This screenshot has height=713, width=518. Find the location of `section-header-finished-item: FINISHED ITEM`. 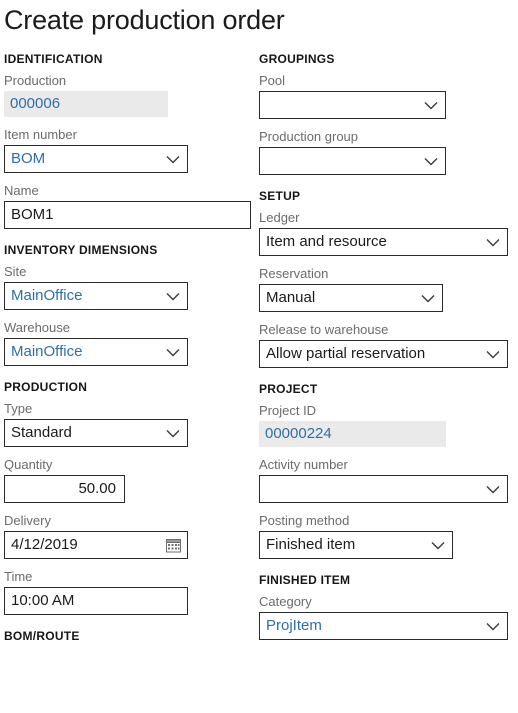

section-header-finished-item: FINISHED ITEM is located at coordinates (305, 580).